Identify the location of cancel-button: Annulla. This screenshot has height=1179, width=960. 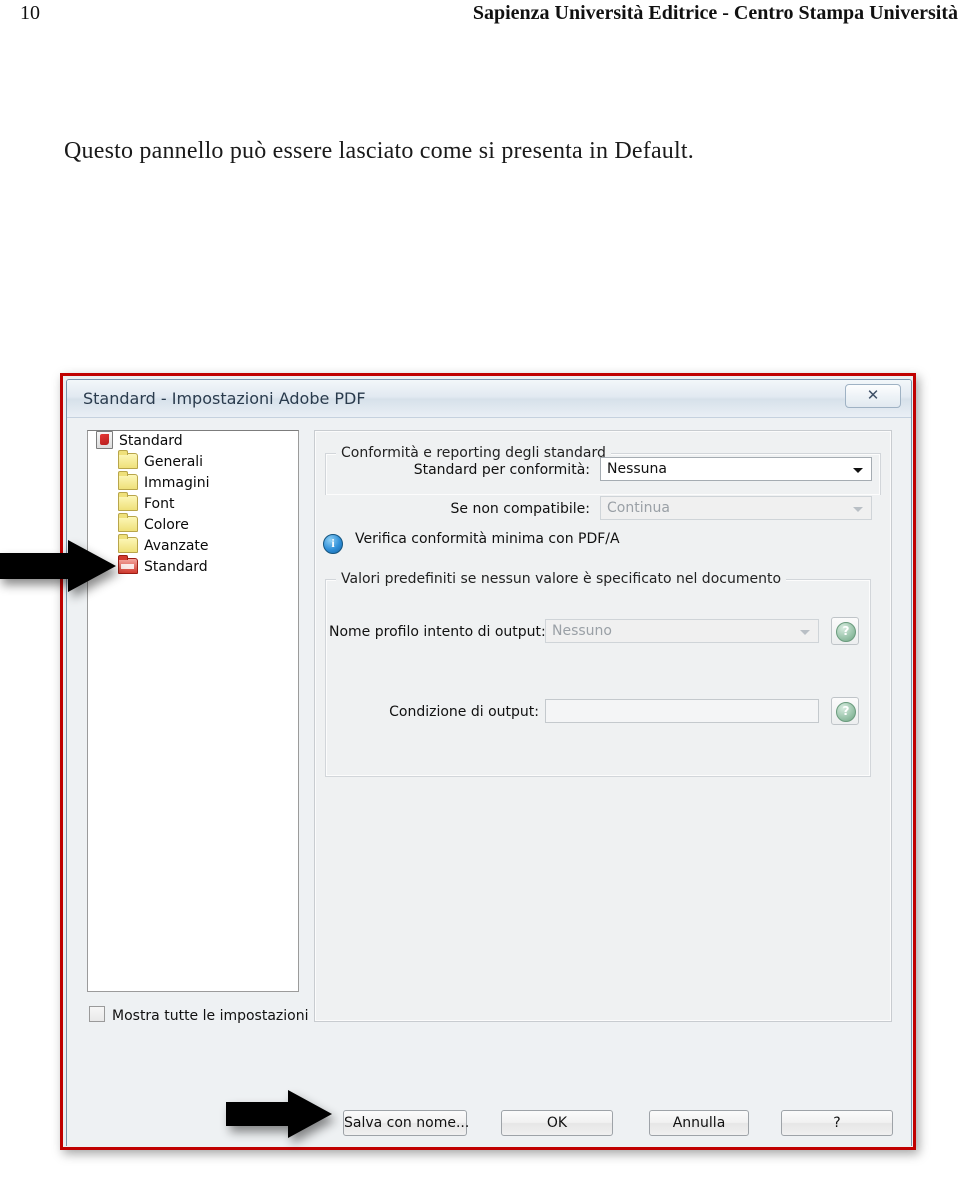
(699, 1123).